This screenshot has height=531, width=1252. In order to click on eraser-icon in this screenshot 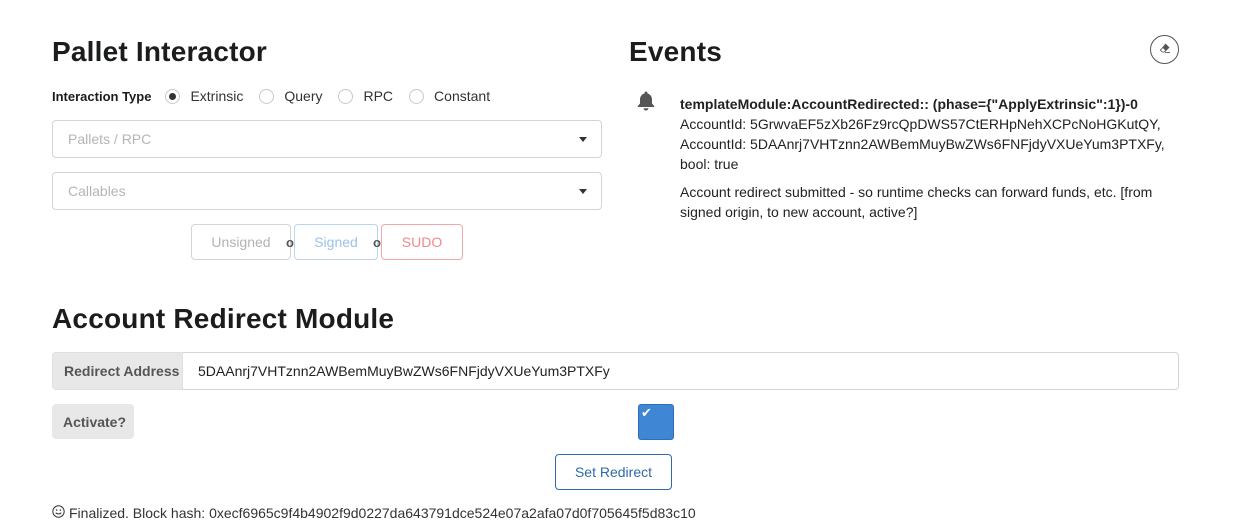, I will do `click(1165, 50)`.